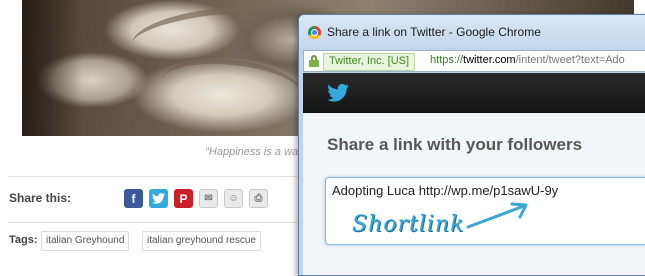 The image size is (645, 276). What do you see at coordinates (201, 241) in the screenshot?
I see `tag-link: italian greyhound rescue` at bounding box center [201, 241].